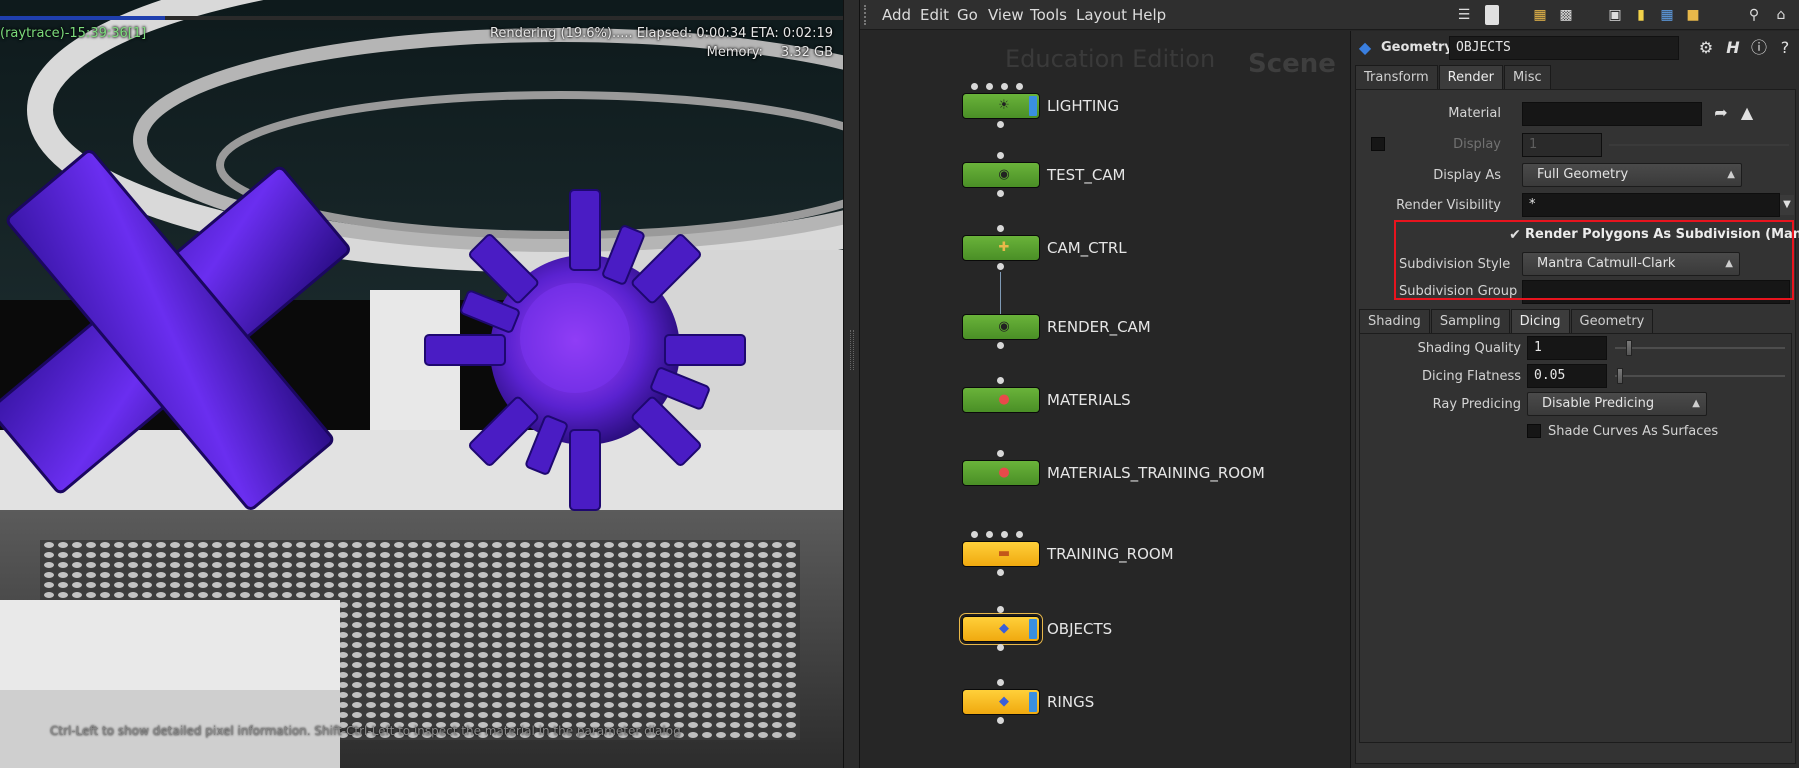 Image resolution: width=1799 pixels, height=768 pixels. What do you see at coordinates (1615, 15) in the screenshot?
I see `image-icon: ▣` at bounding box center [1615, 15].